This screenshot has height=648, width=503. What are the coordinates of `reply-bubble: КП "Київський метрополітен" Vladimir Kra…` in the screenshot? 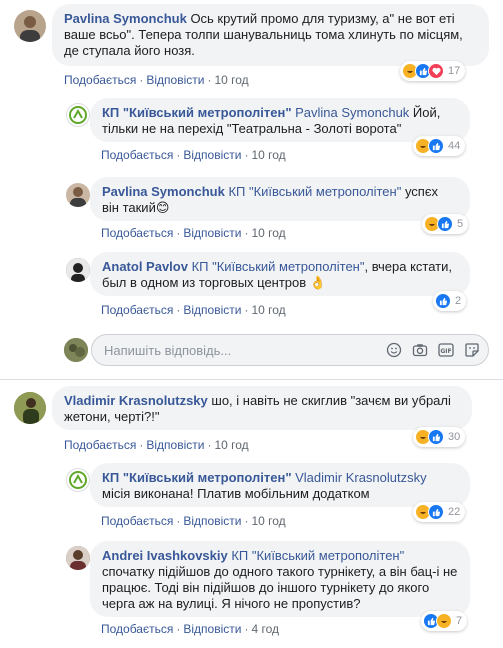 It's located at (280, 485).